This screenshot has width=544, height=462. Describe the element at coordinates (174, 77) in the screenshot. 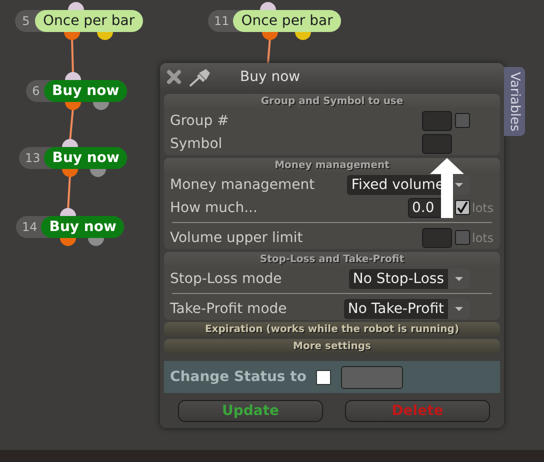

I see `close-icon` at that location.